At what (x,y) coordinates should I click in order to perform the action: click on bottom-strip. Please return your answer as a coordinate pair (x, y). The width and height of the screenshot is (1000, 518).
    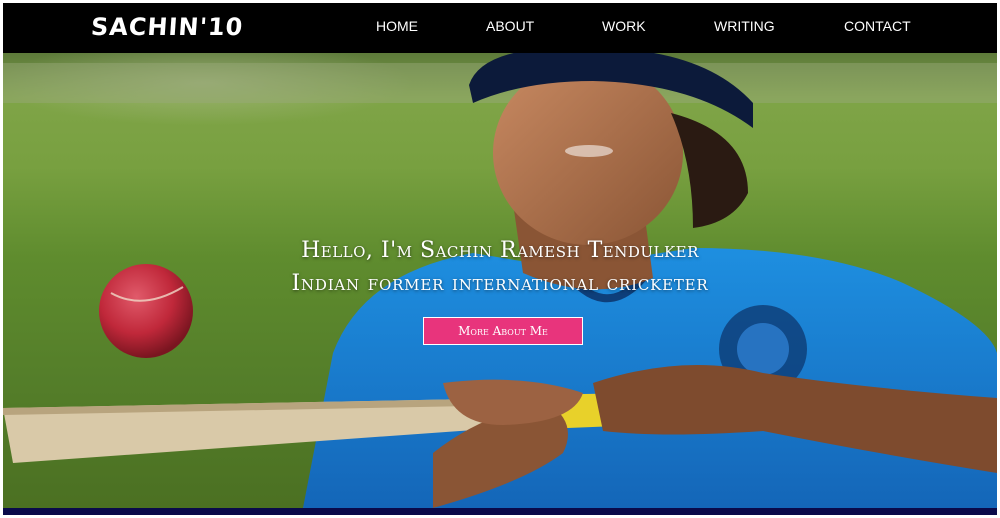
    Looking at the image, I should click on (500, 511).